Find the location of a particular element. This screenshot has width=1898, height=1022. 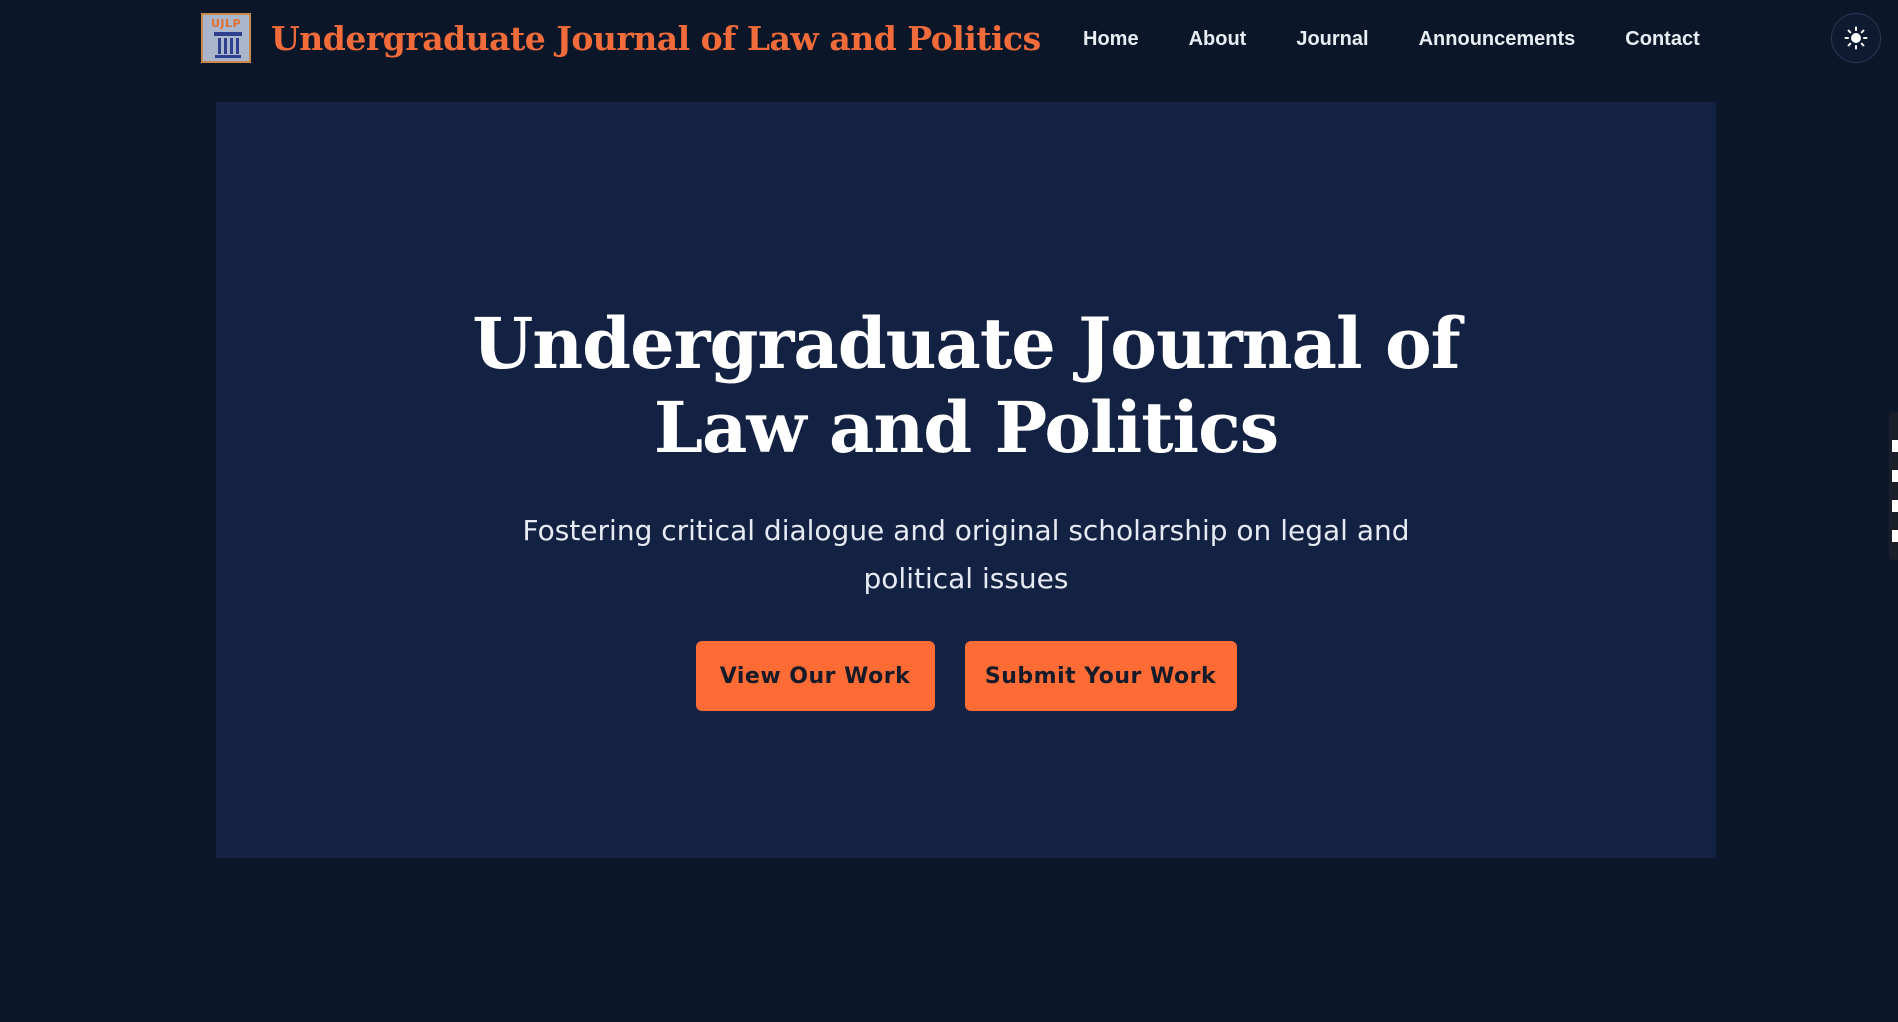

nav-announcements: Announcements is located at coordinates (1497, 39).